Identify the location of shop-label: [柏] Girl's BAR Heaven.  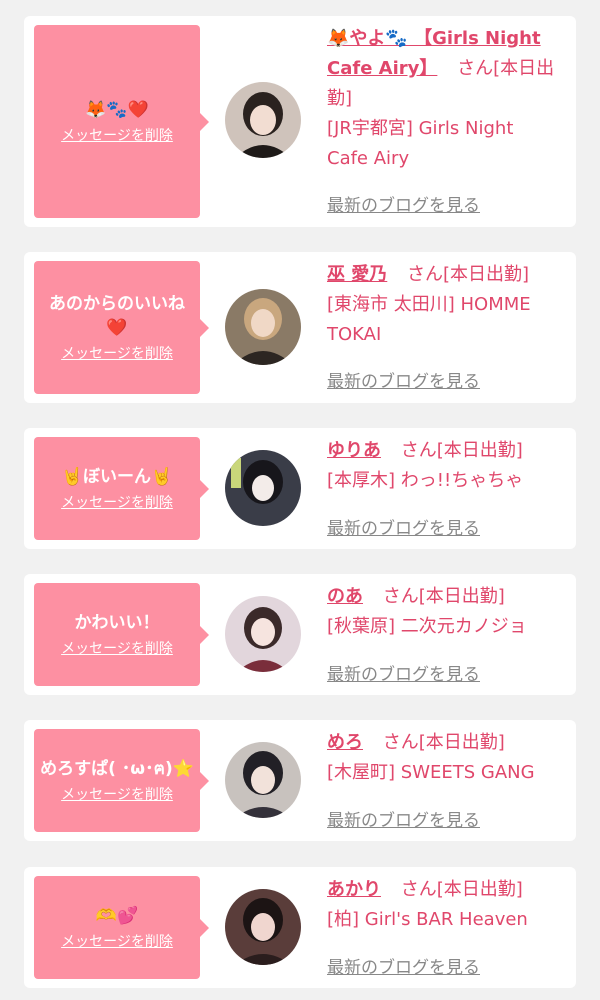
(427, 919).